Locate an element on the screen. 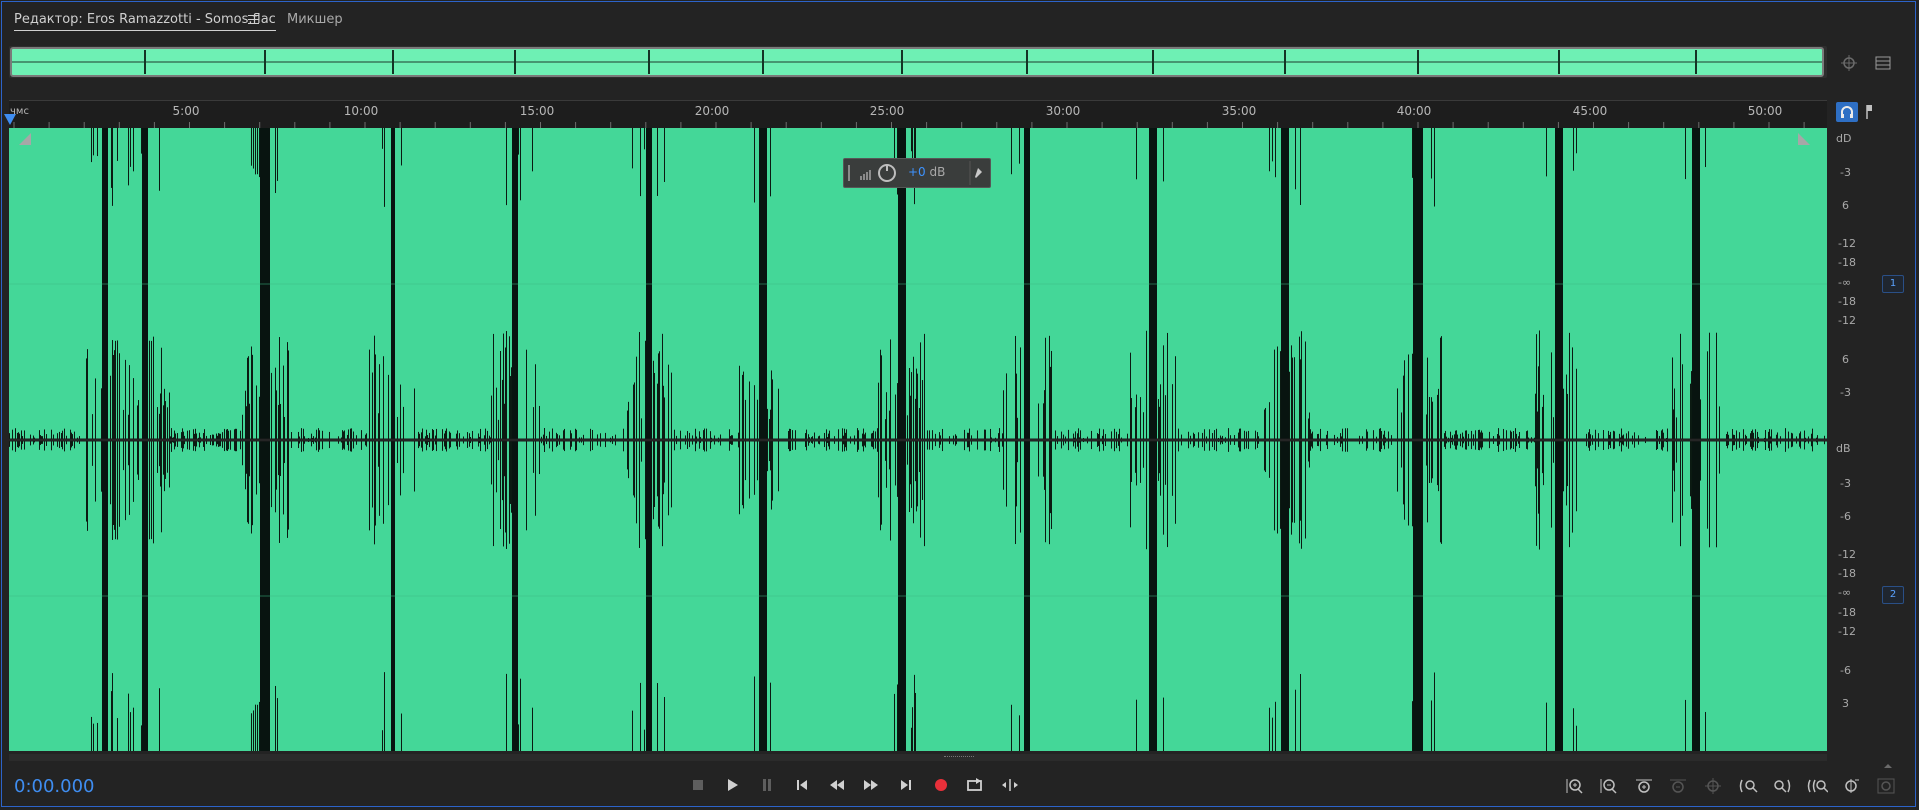 The height and width of the screenshot is (810, 1919). zoom-out-time-icon is located at coordinates (1678, 786).